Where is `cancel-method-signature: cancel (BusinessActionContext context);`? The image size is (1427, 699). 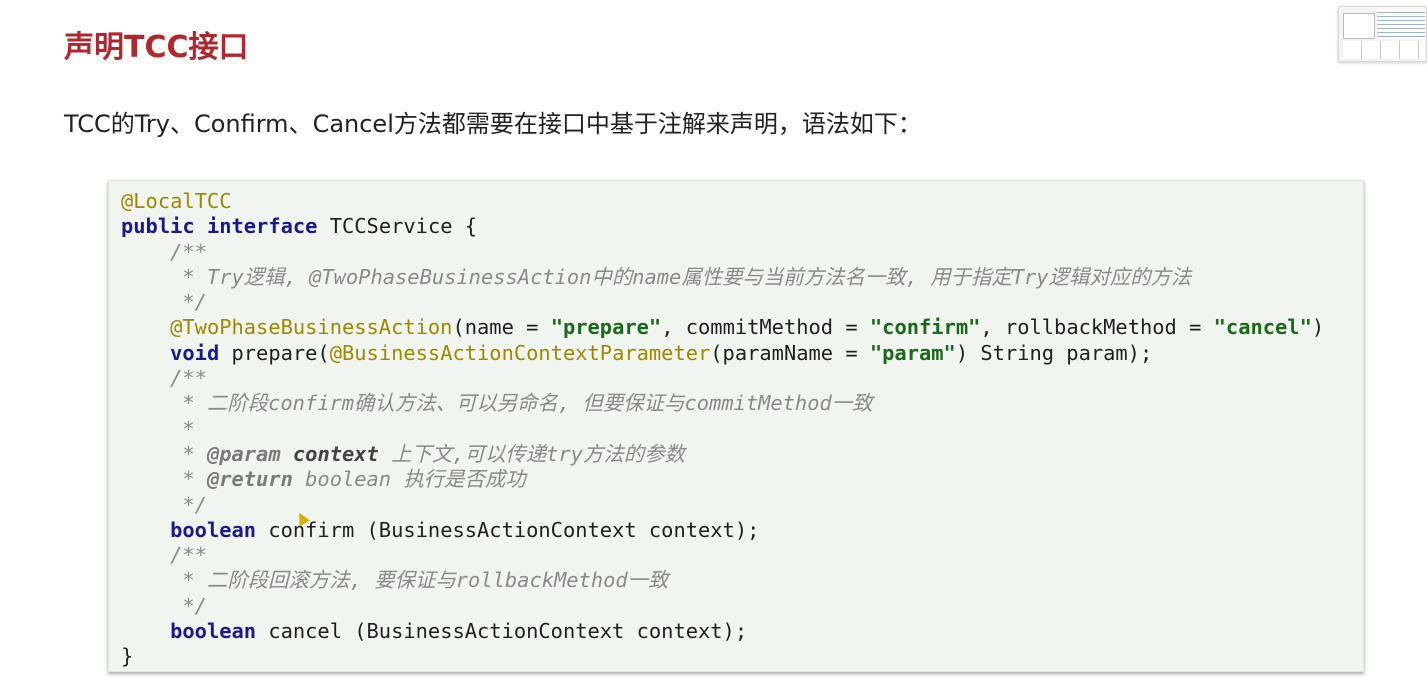
cancel-method-signature: cancel (BusinessActionContext context); is located at coordinates (502, 631).